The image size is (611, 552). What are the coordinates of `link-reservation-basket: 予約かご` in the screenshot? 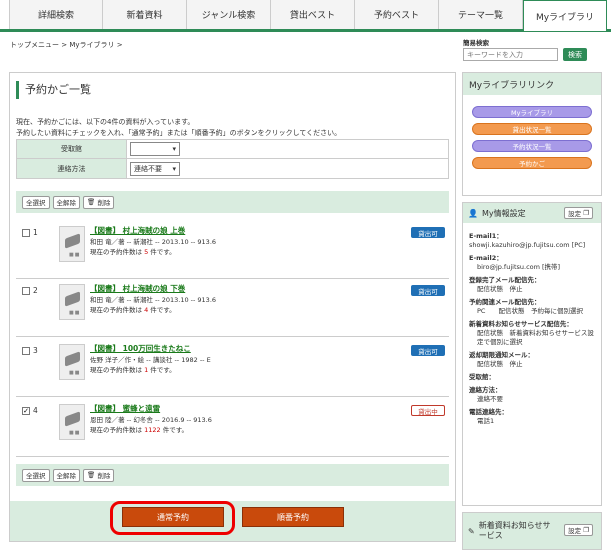 It's located at (532, 163).